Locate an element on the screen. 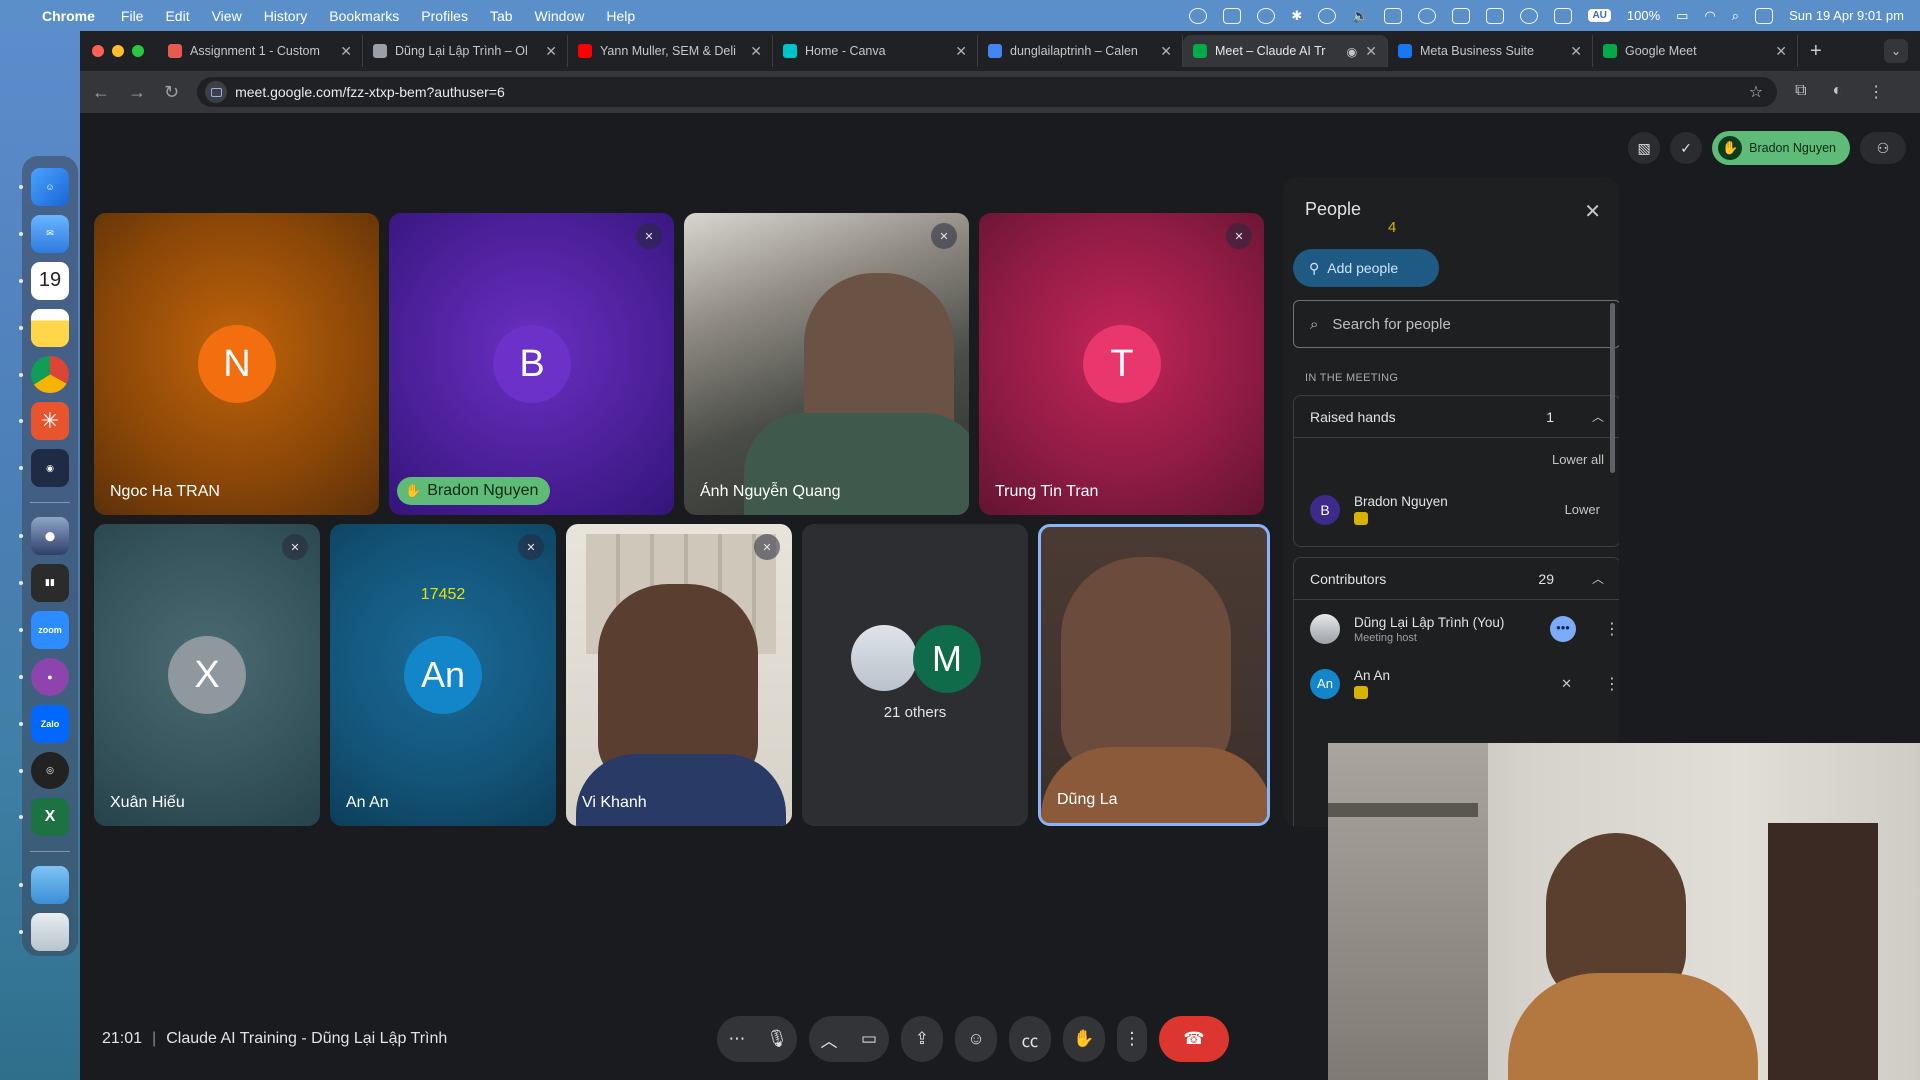 The image size is (1920, 1080). sync-icon is located at coordinates (1327, 15).